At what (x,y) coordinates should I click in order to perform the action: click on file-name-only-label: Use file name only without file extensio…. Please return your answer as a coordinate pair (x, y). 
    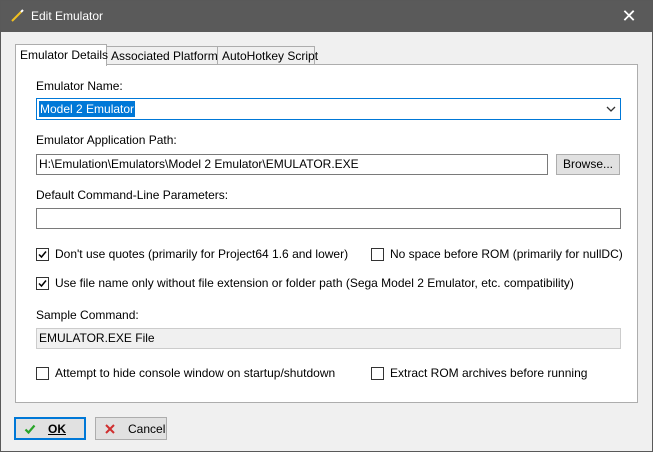
    Looking at the image, I should click on (314, 283).